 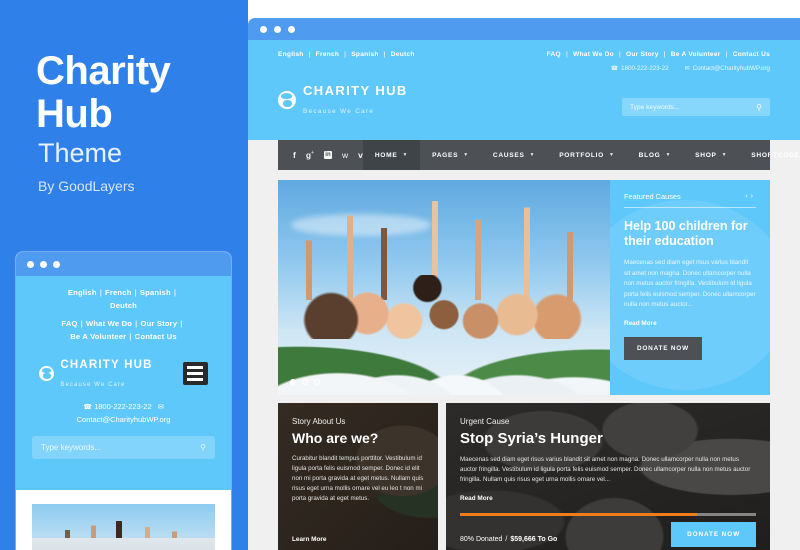 I want to click on menu-item-shortcodes: SHORTCODES ▼, so click(x=769, y=155).